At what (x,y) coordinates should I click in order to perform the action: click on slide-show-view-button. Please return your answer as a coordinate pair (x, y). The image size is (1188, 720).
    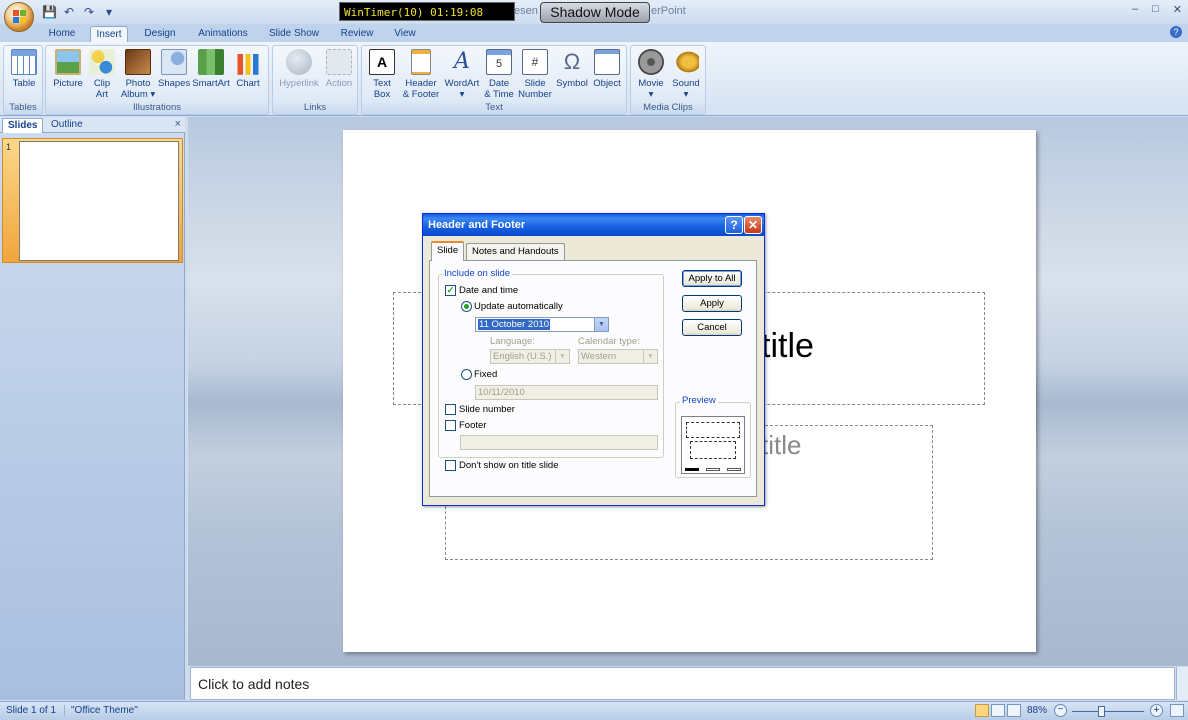
    Looking at the image, I should click on (1014, 710).